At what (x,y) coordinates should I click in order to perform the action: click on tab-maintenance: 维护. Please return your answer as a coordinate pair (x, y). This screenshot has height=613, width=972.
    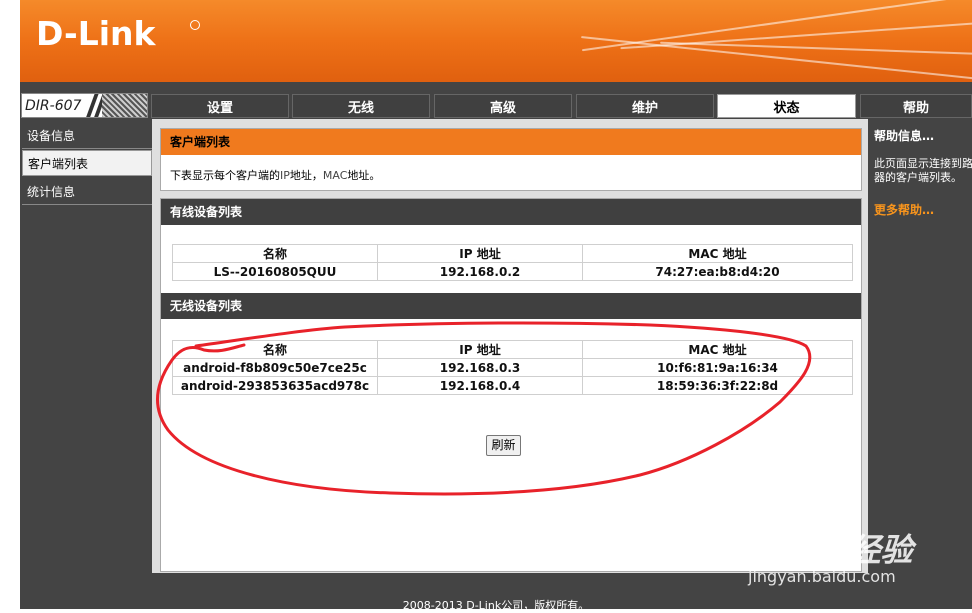
    Looking at the image, I should click on (645, 106).